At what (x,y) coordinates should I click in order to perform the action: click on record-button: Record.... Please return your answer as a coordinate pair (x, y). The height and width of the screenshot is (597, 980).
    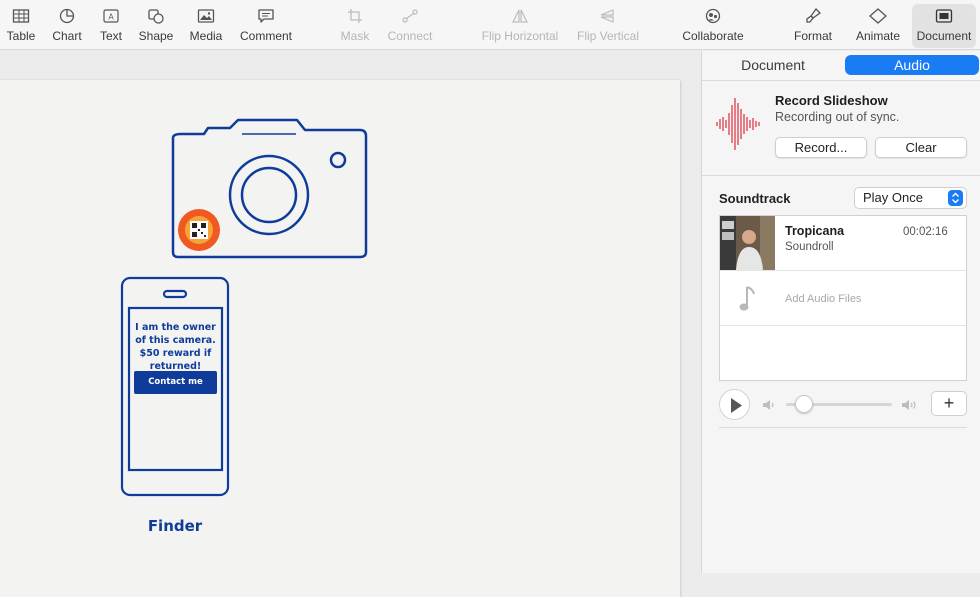
    Looking at the image, I should click on (821, 147).